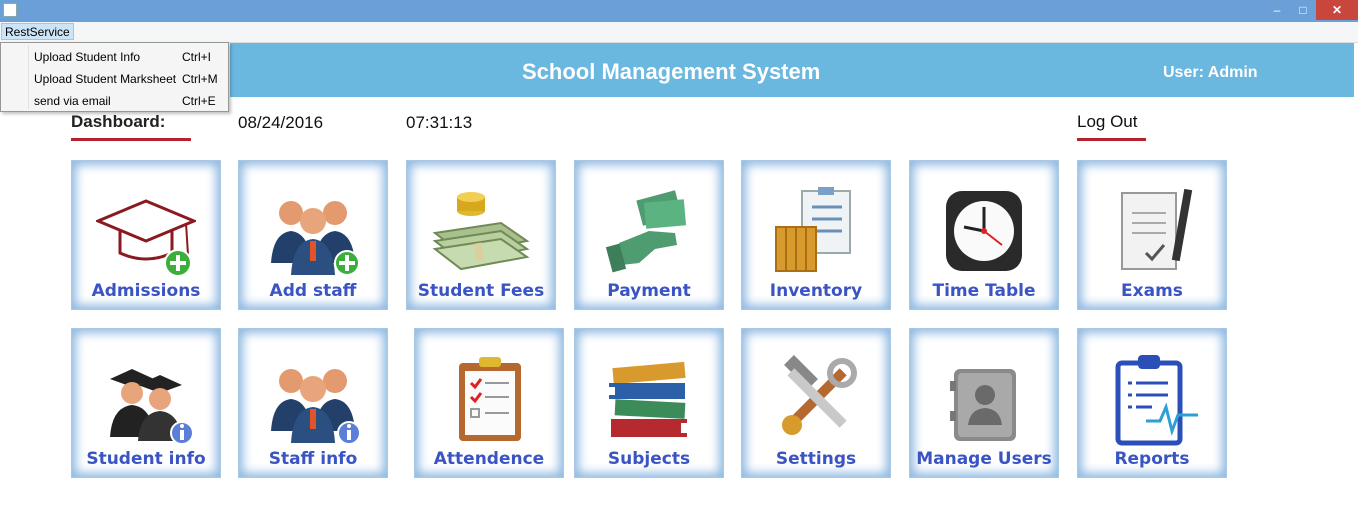 The width and height of the screenshot is (1358, 507). What do you see at coordinates (679, 11) in the screenshot?
I see `window-titlebar: – □ ✕` at bounding box center [679, 11].